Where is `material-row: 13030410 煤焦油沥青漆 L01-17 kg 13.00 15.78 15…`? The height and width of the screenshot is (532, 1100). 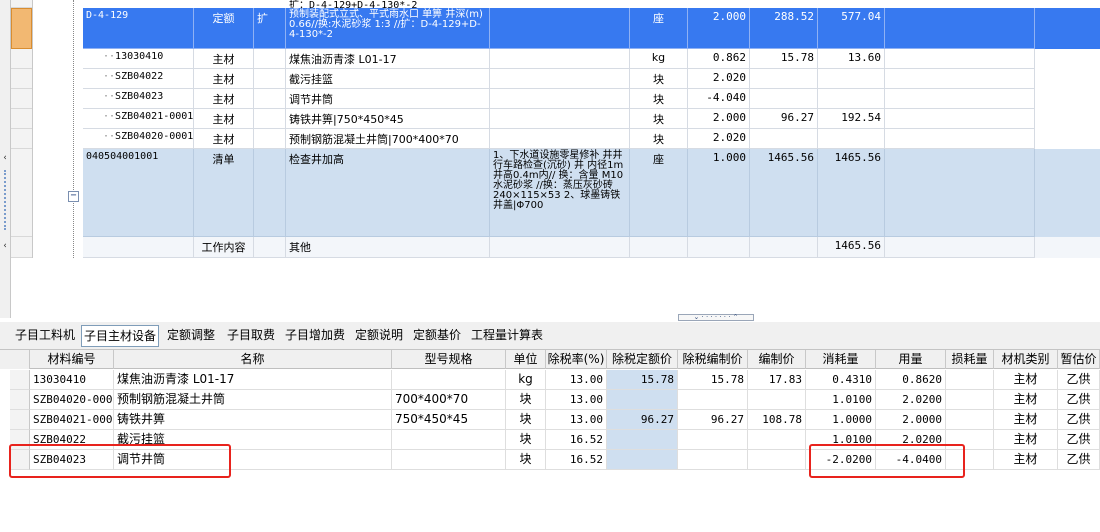 material-row: 13030410 煤焦油沥青漆 L01-17 kg 13.00 15.78 15… is located at coordinates (550, 380).